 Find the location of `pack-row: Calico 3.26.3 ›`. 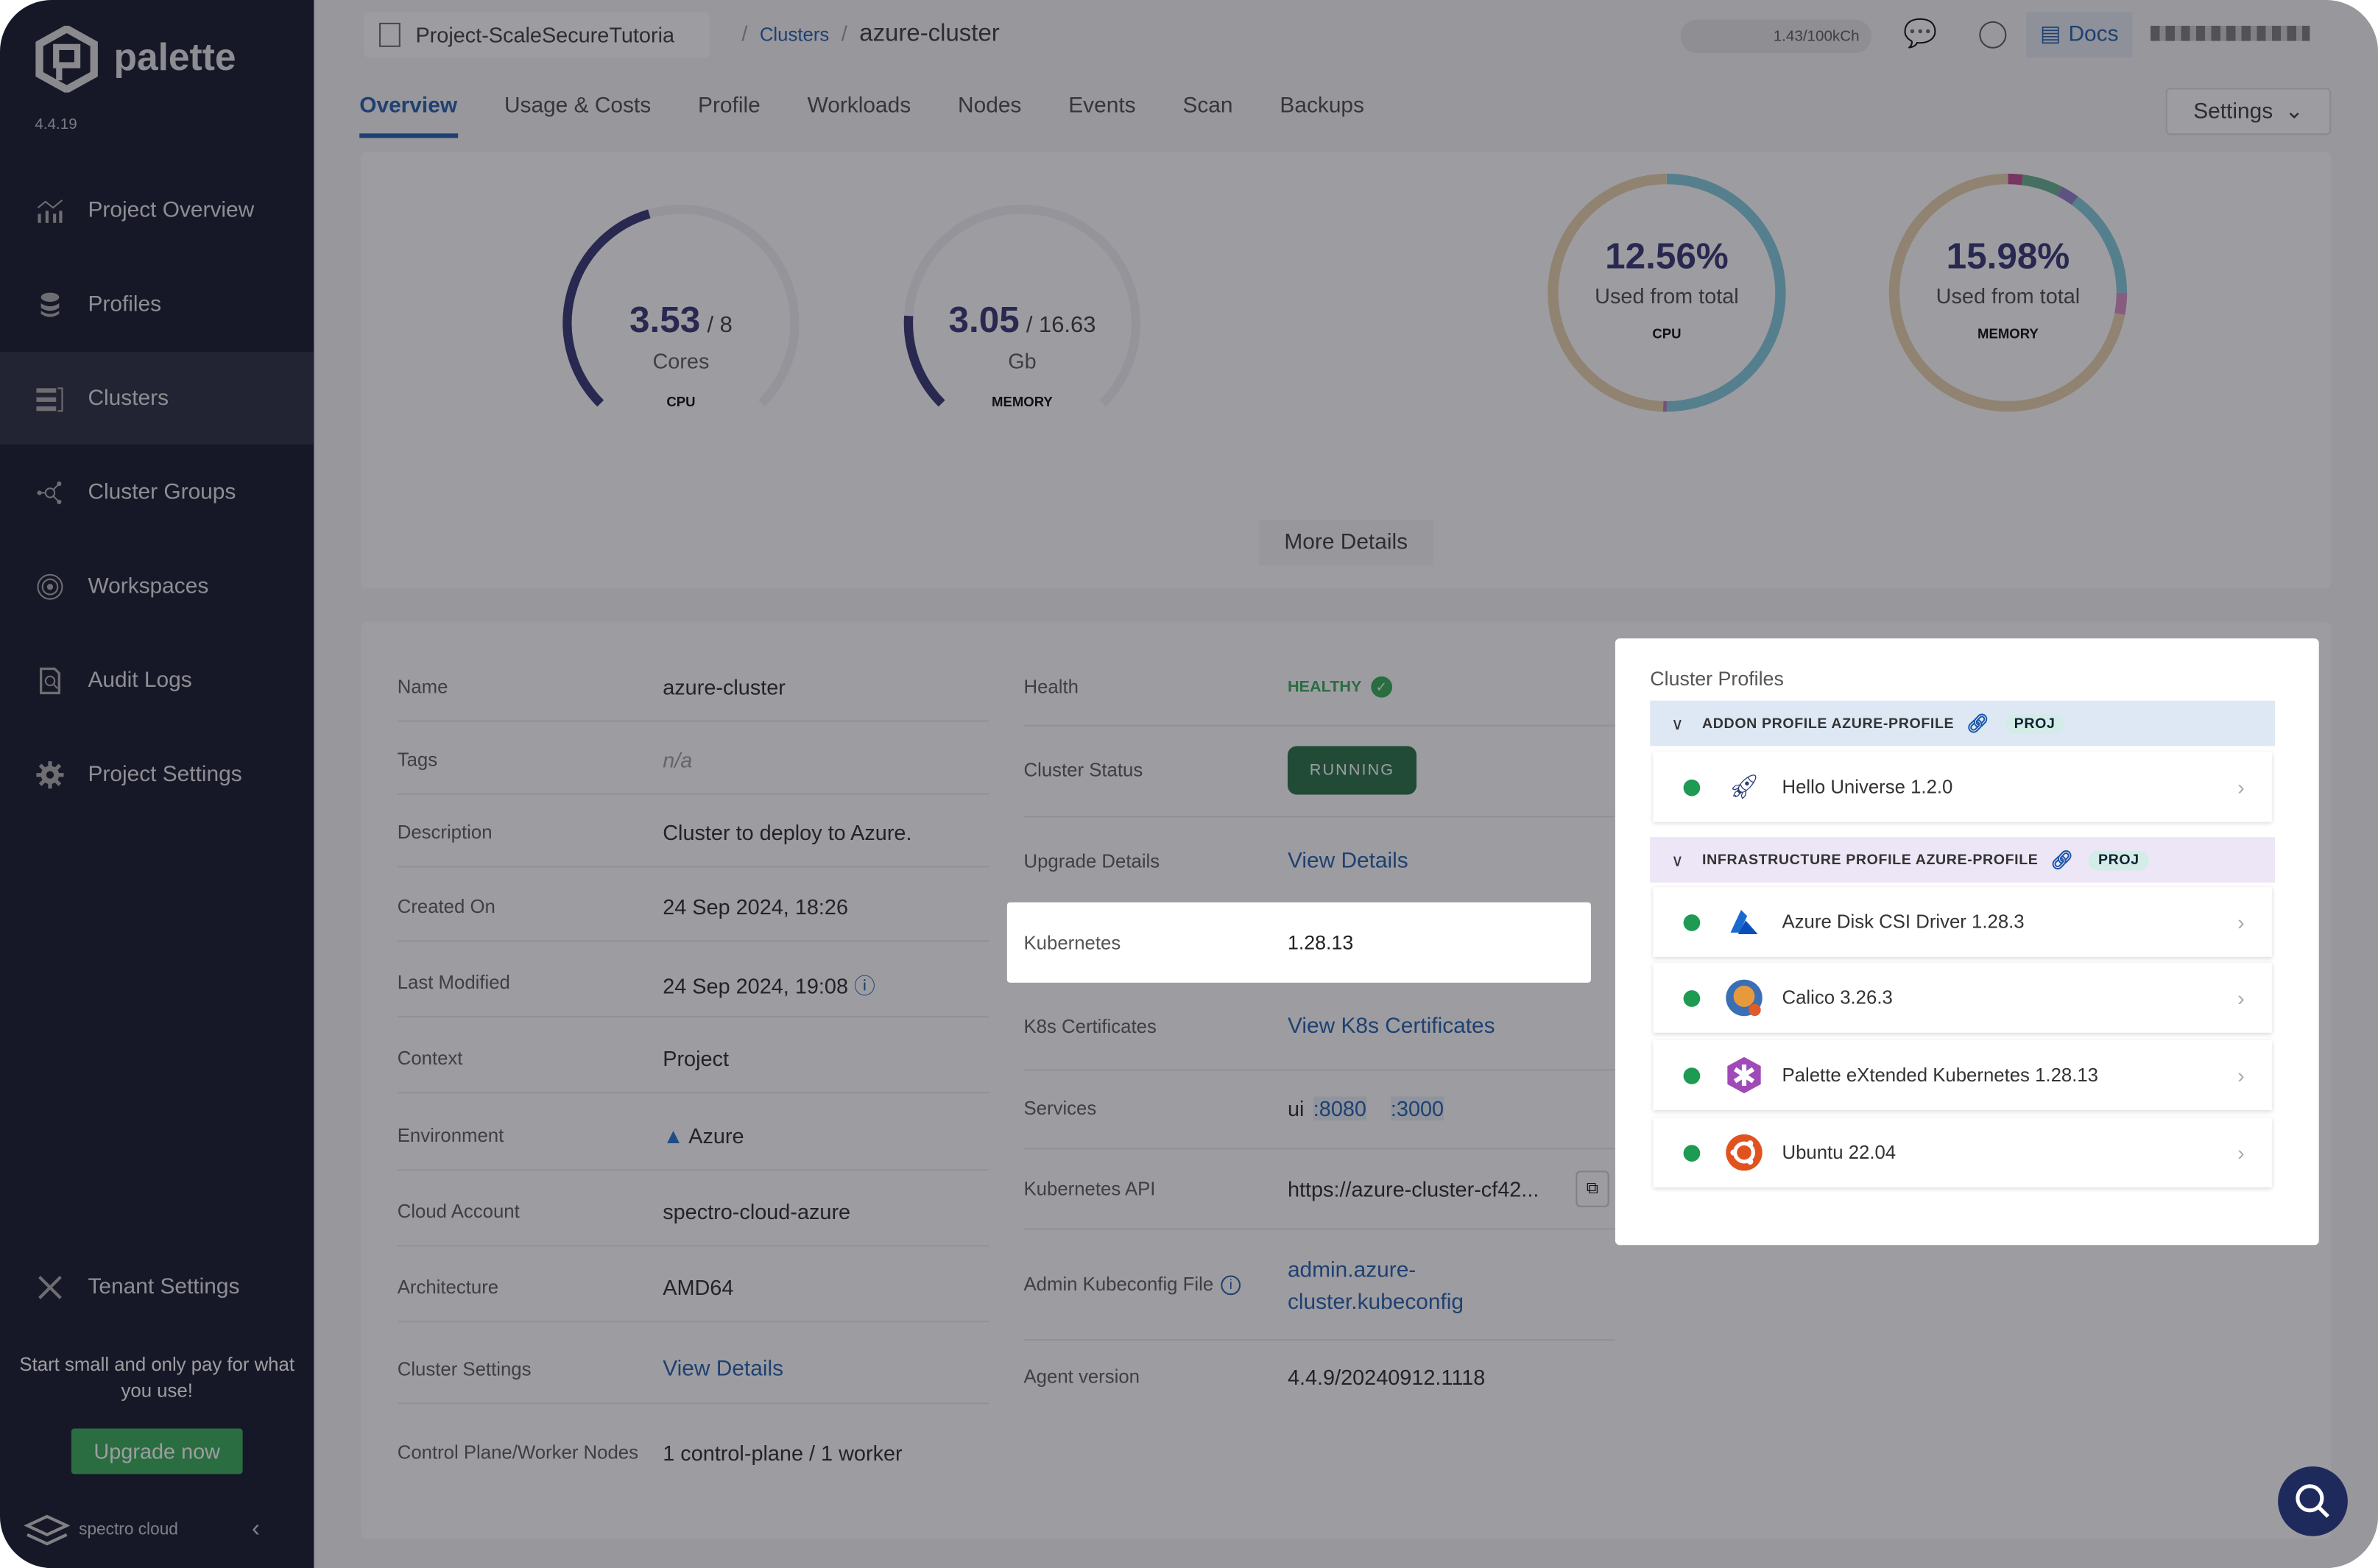

pack-row: Calico 3.26.3 › is located at coordinates (1962, 998).